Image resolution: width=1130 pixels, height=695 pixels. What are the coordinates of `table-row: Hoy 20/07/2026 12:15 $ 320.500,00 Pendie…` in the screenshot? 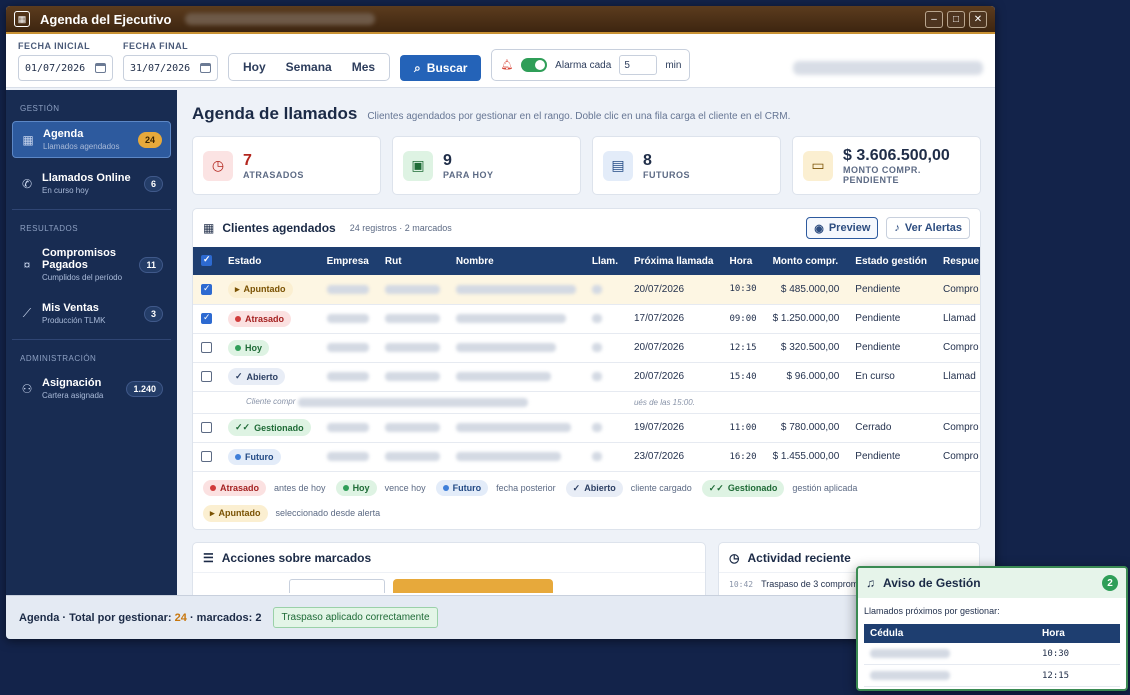 It's located at (586, 348).